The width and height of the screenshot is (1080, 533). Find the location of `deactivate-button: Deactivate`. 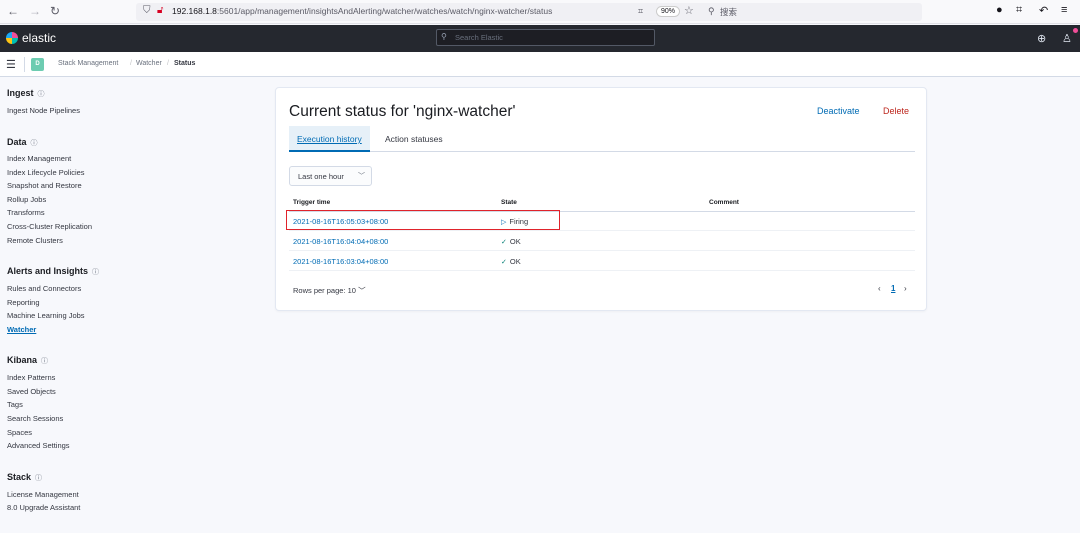

deactivate-button: Deactivate is located at coordinates (838, 111).